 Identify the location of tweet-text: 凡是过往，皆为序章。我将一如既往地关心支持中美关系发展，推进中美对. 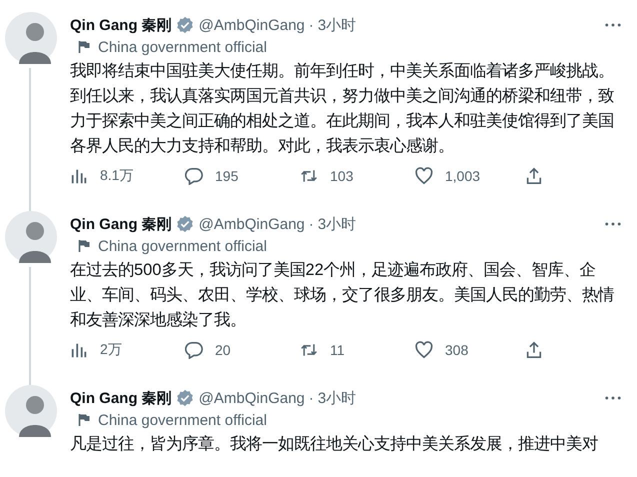
(334, 444).